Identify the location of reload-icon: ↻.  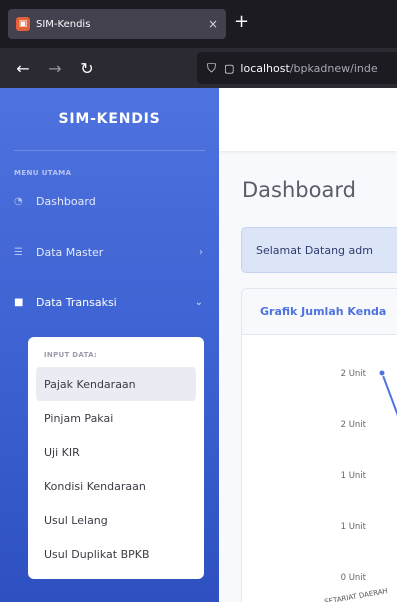
(87, 68).